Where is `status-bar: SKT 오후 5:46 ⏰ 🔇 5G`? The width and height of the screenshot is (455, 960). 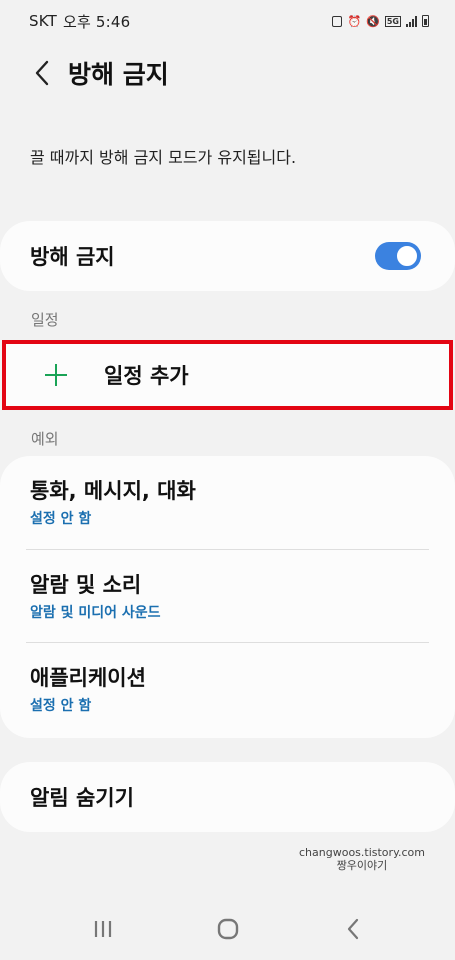 status-bar: SKT 오후 5:46 ⏰ 🔇 5G is located at coordinates (227, 21).